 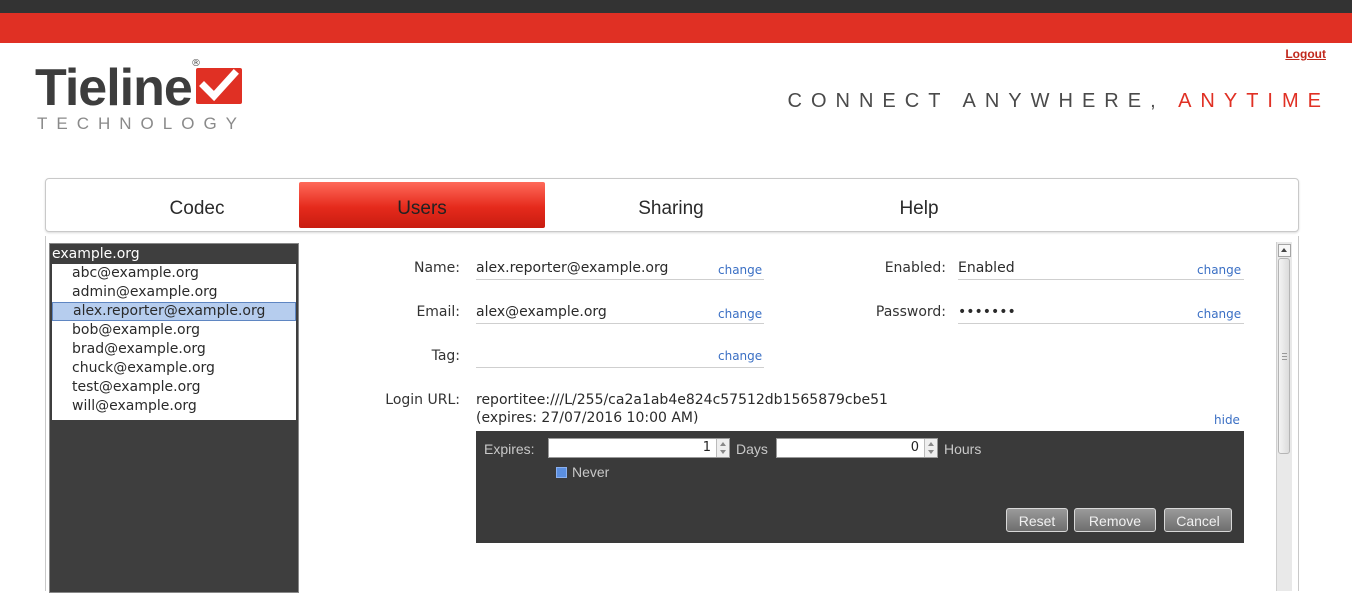 I want to click on tagline-part1: CONNECT ANYWHERE,, so click(x=976, y=101).